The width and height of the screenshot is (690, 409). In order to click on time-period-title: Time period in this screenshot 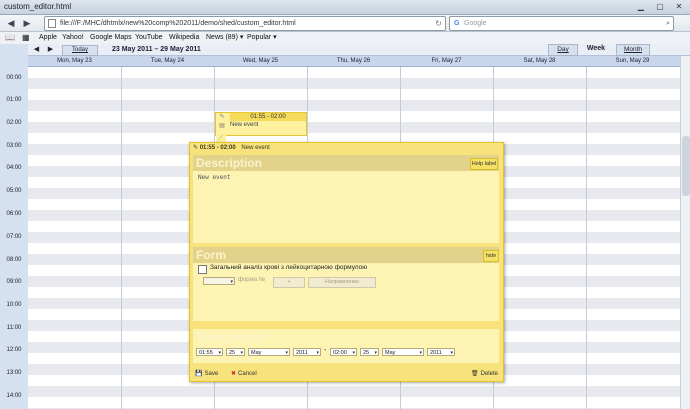, I will do `click(230, 337)`.